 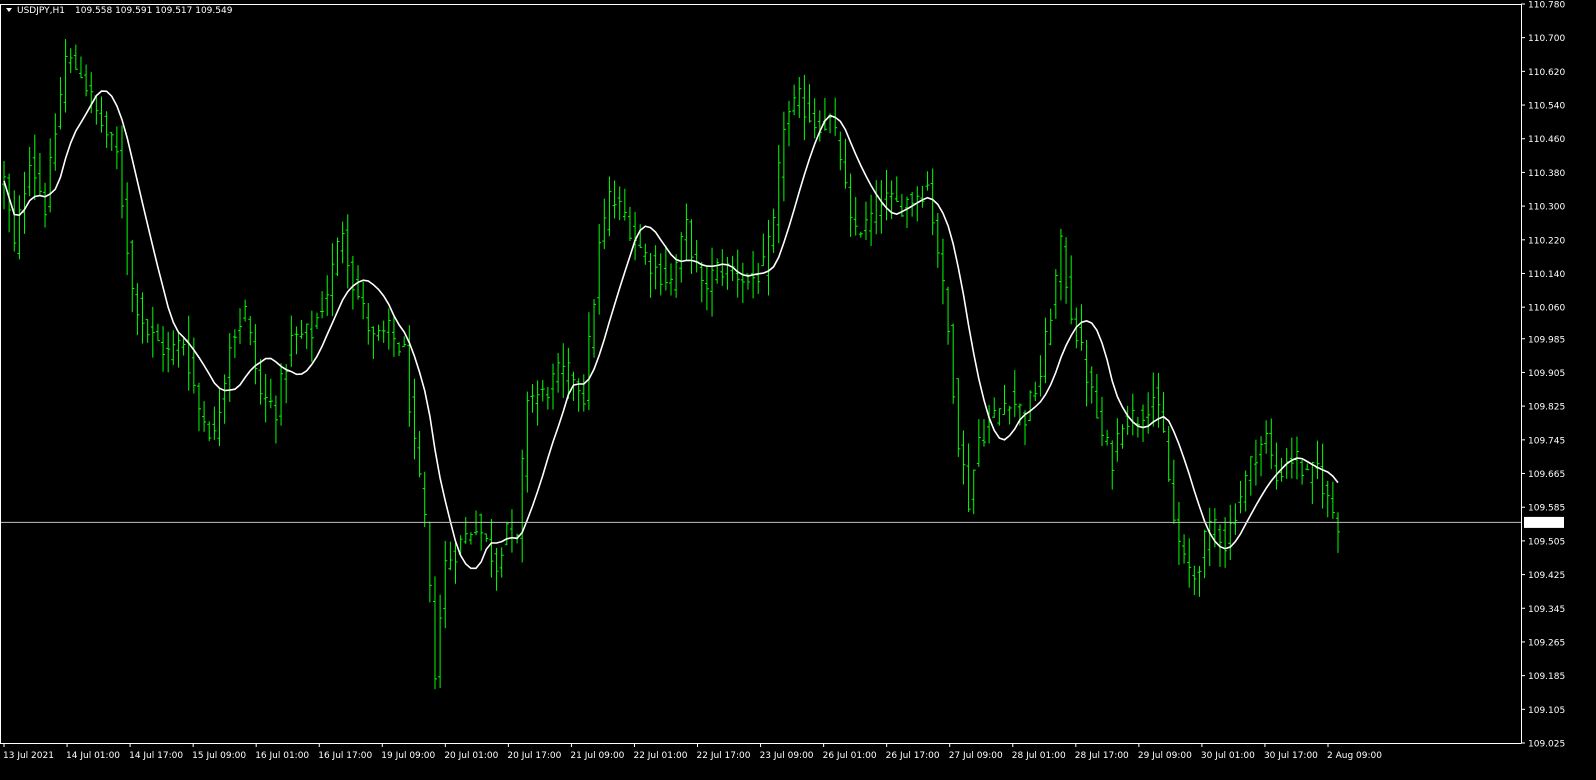 What do you see at coordinates (1546, 643) in the screenshot?
I see `y-tick-label: 109.265` at bounding box center [1546, 643].